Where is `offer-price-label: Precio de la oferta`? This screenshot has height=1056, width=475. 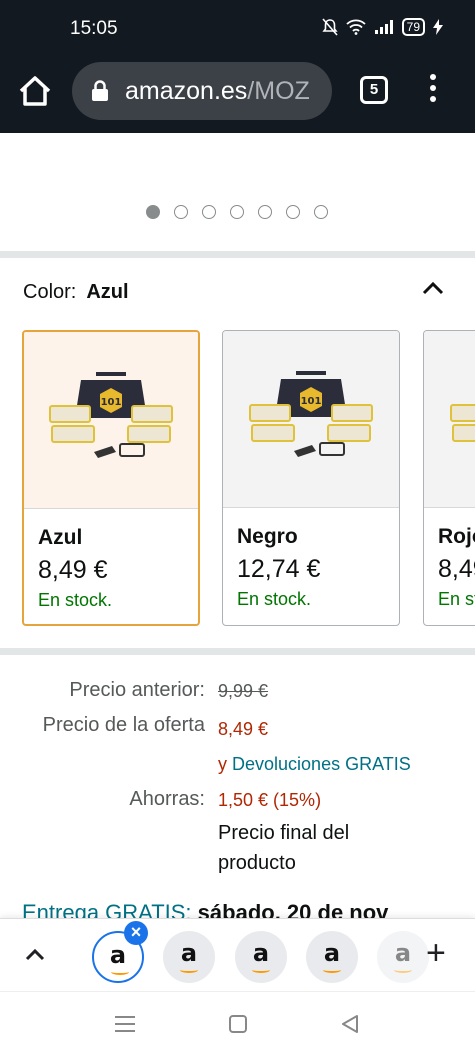 offer-price-label: Precio de la oferta is located at coordinates (123, 725).